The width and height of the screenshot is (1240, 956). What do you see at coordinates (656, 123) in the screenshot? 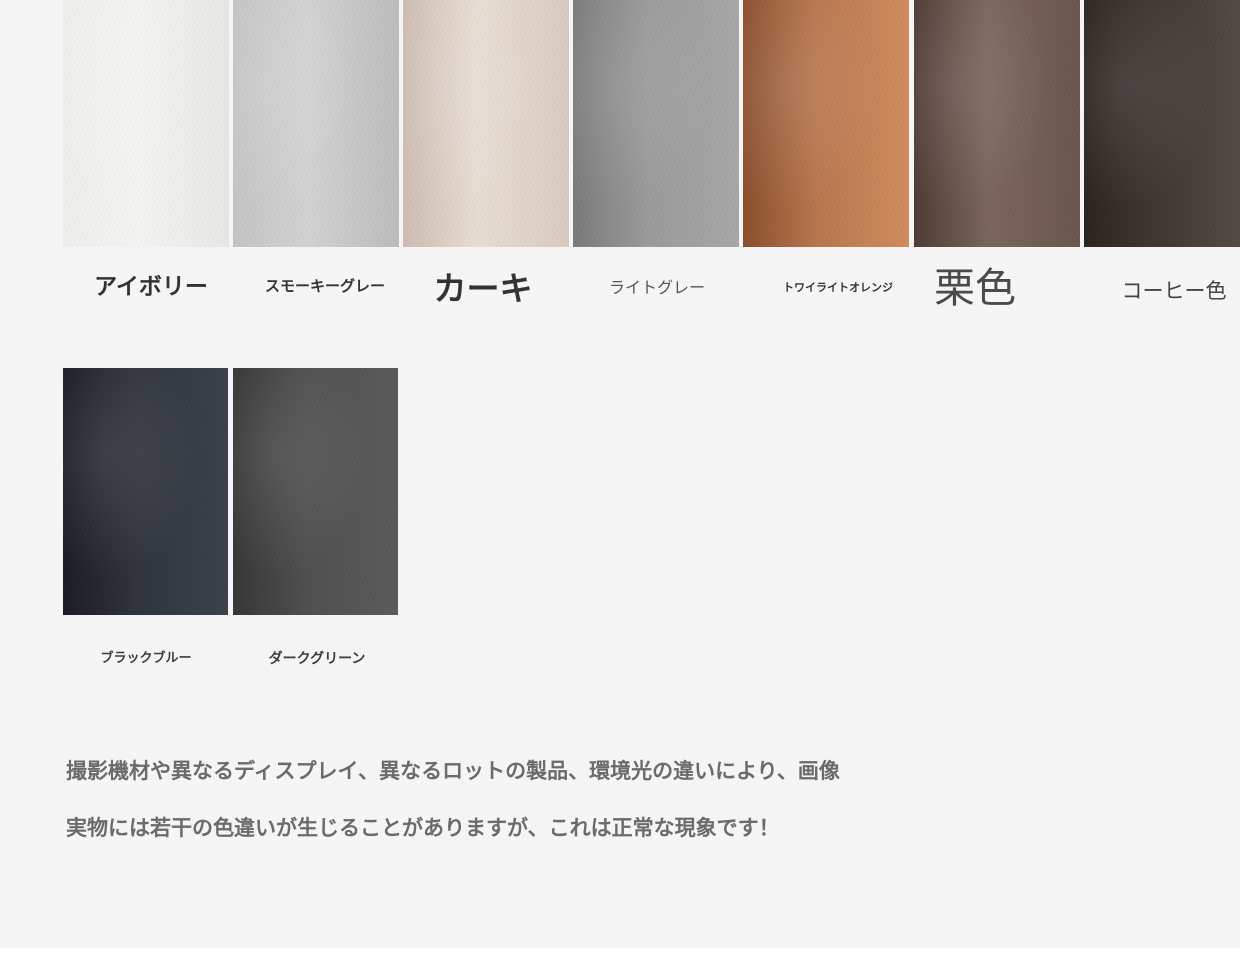
I see `swatch-light-gray` at bounding box center [656, 123].